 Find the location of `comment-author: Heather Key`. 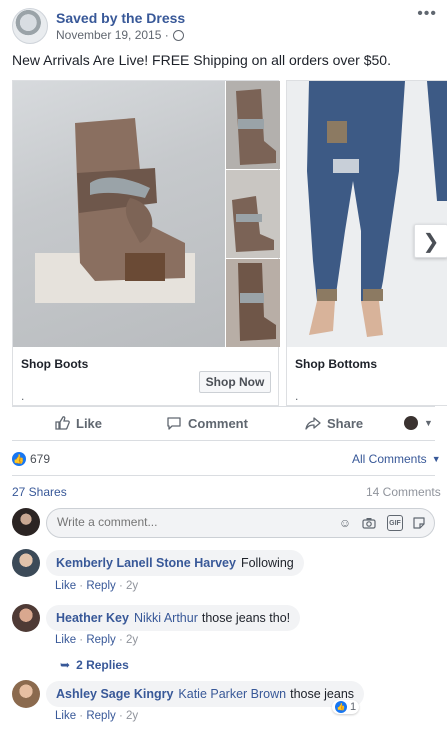

comment-author: Heather Key is located at coordinates (92, 618).